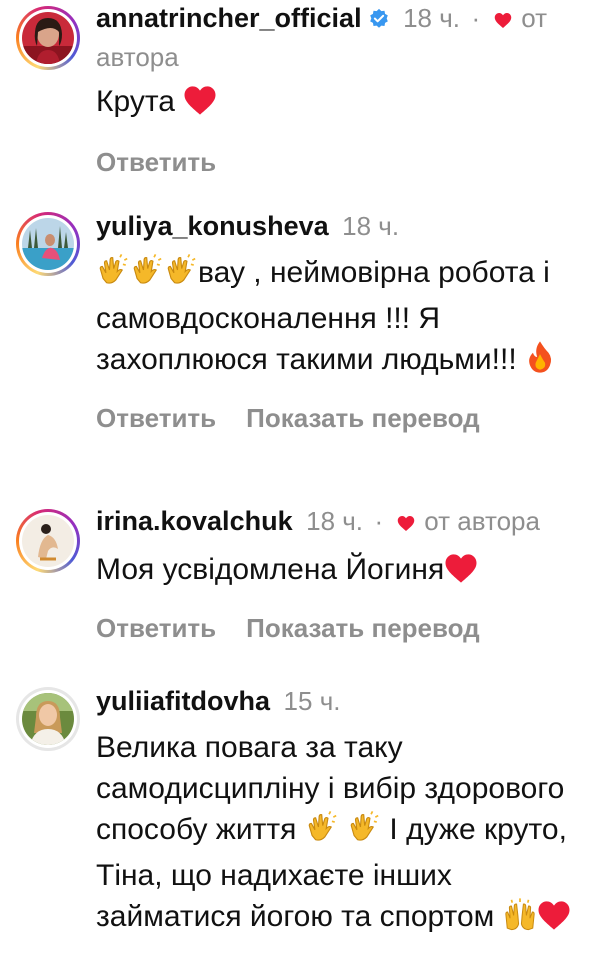  I want to click on author-like-label: от автора, so click(482, 521).